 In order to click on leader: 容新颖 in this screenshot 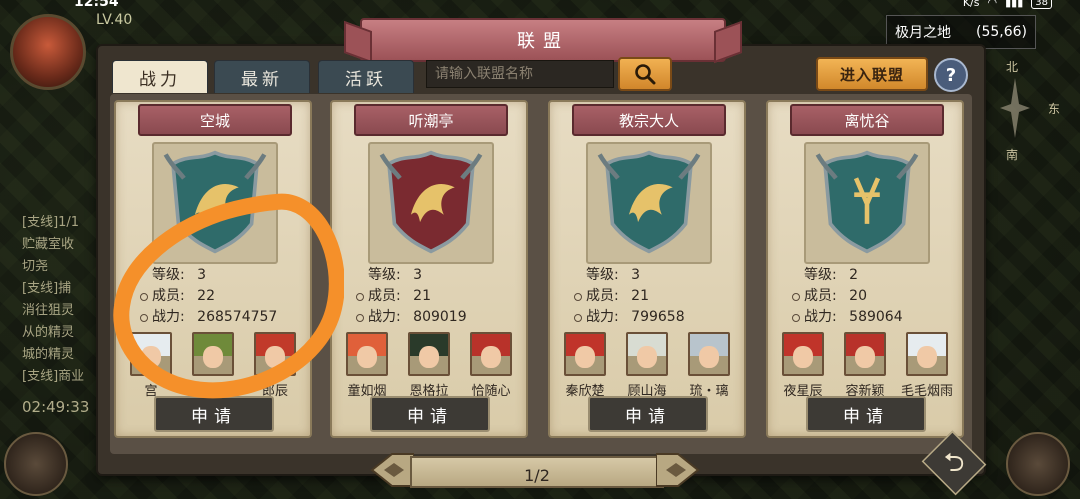, I will do `click(865, 365)`.